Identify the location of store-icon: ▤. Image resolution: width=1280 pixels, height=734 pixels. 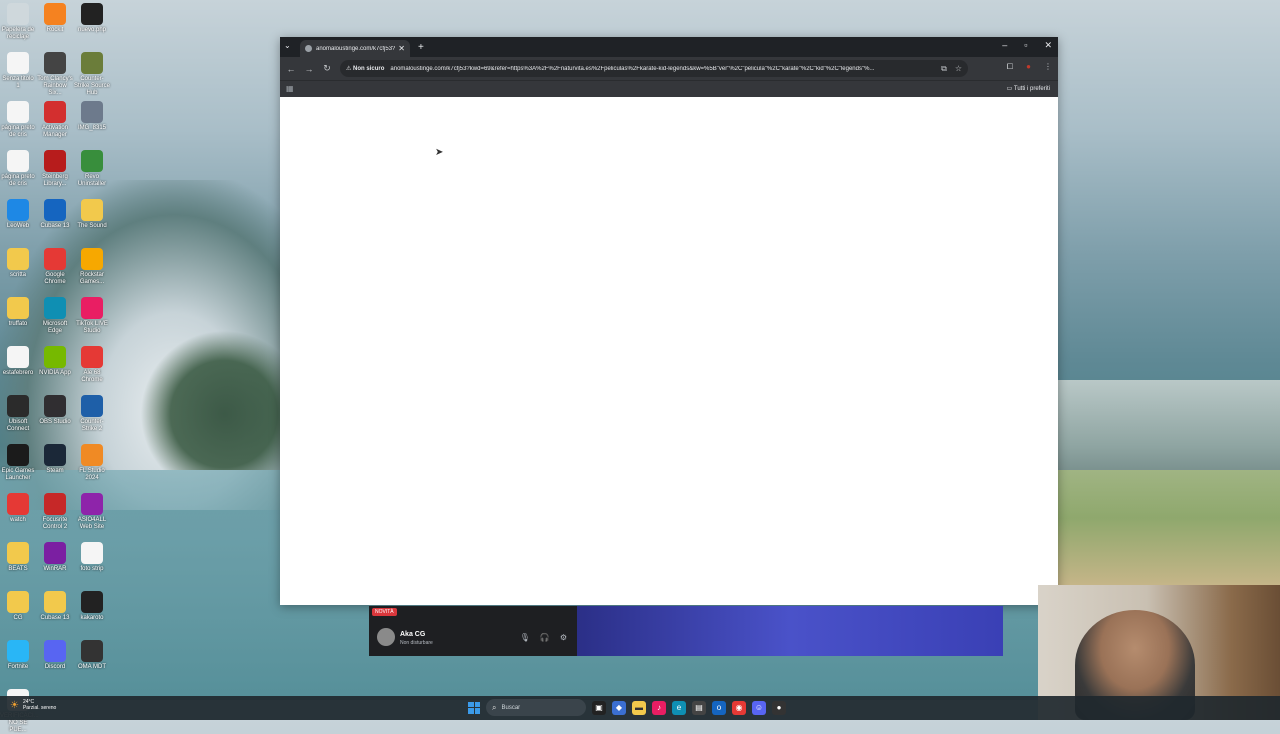
(699, 707).